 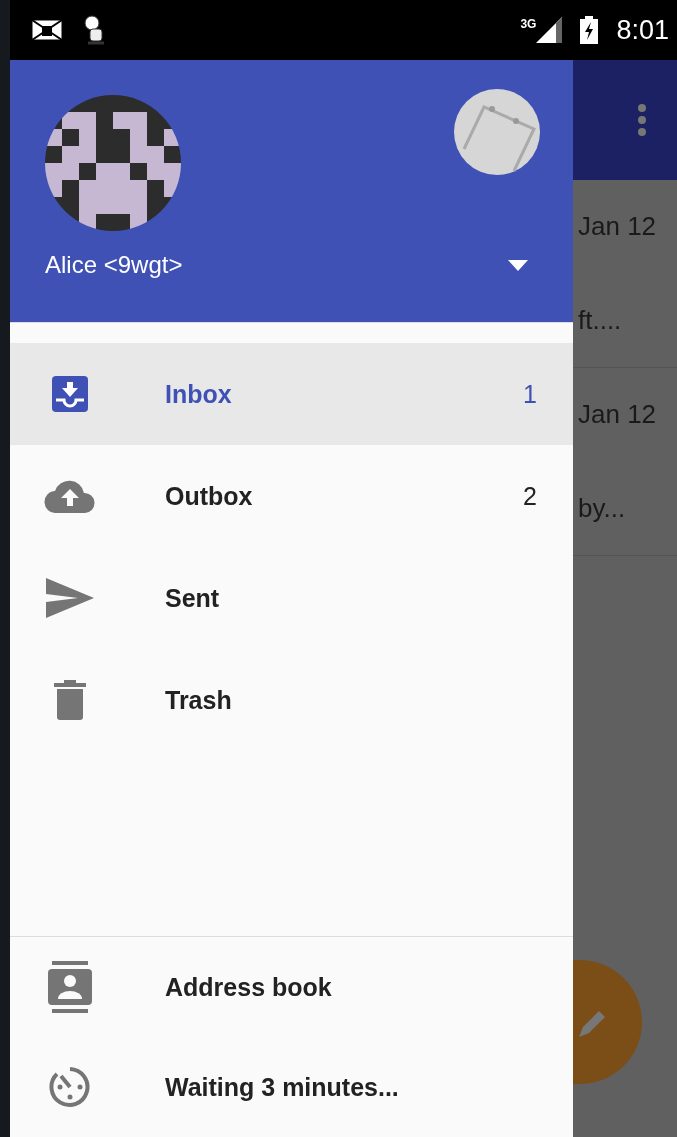 I want to click on signal-icon, so click(x=549, y=30).